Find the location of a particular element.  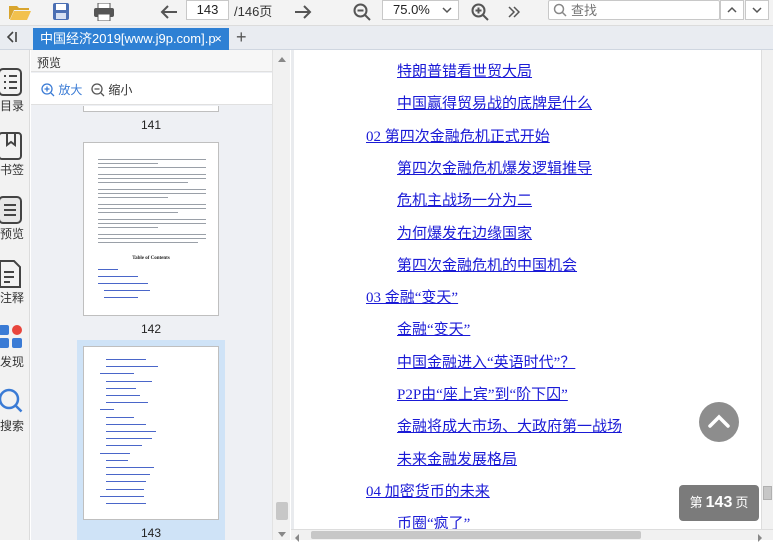

scroll-up-icon is located at coordinates (282, 59).